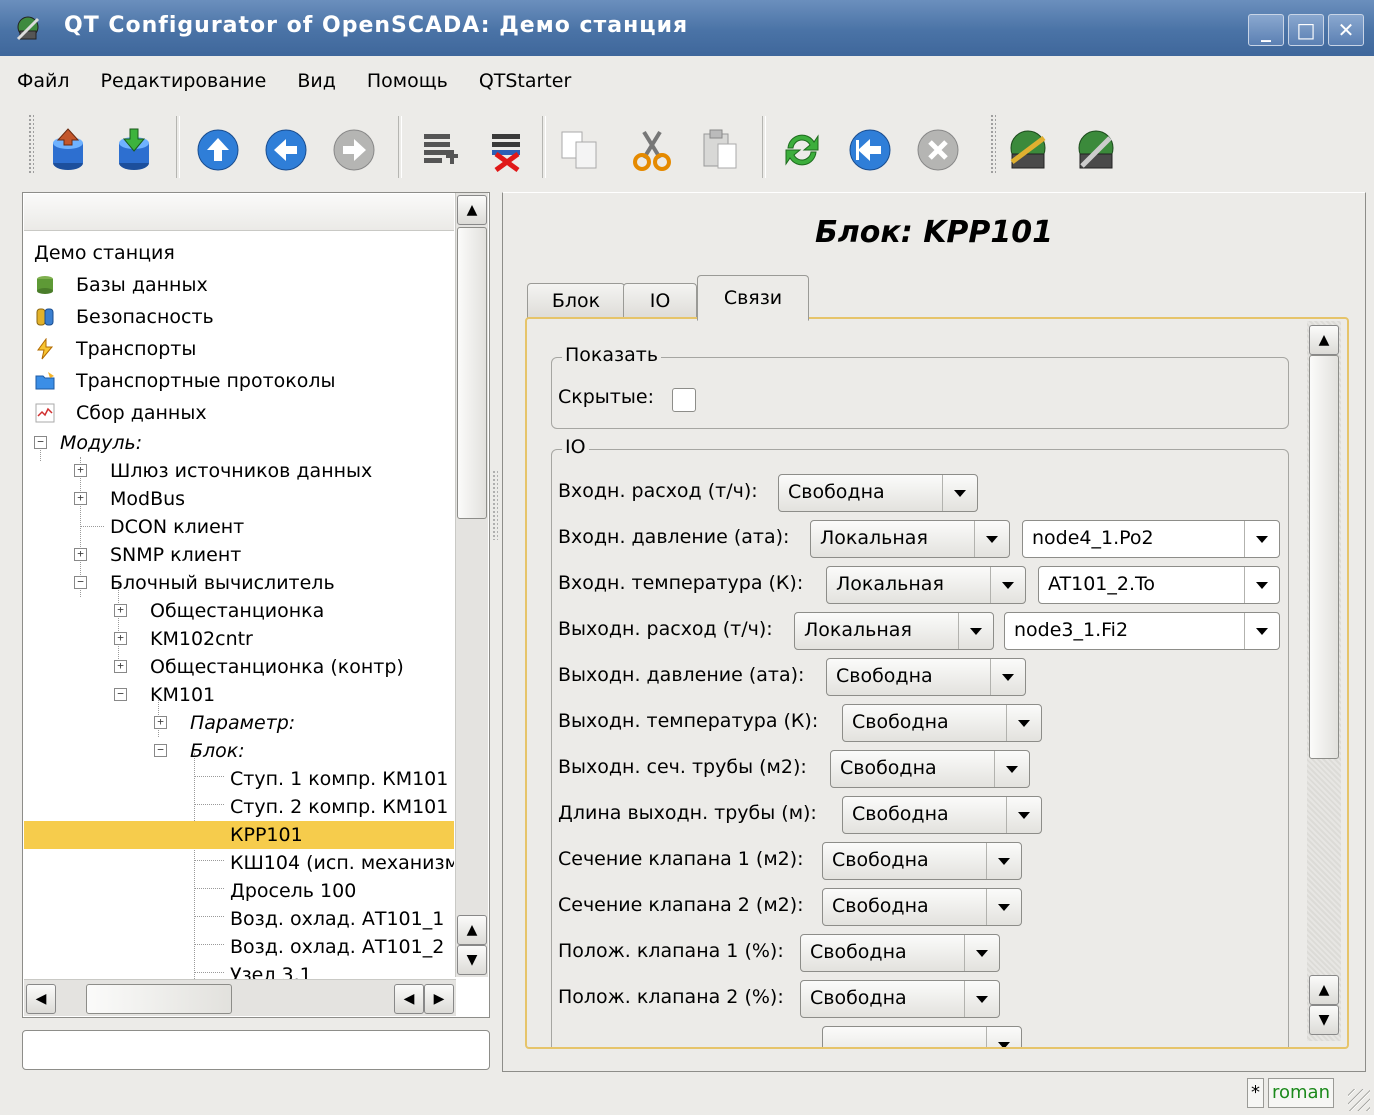 The height and width of the screenshot is (1115, 1374). I want to click on tree-header, so click(239, 212).